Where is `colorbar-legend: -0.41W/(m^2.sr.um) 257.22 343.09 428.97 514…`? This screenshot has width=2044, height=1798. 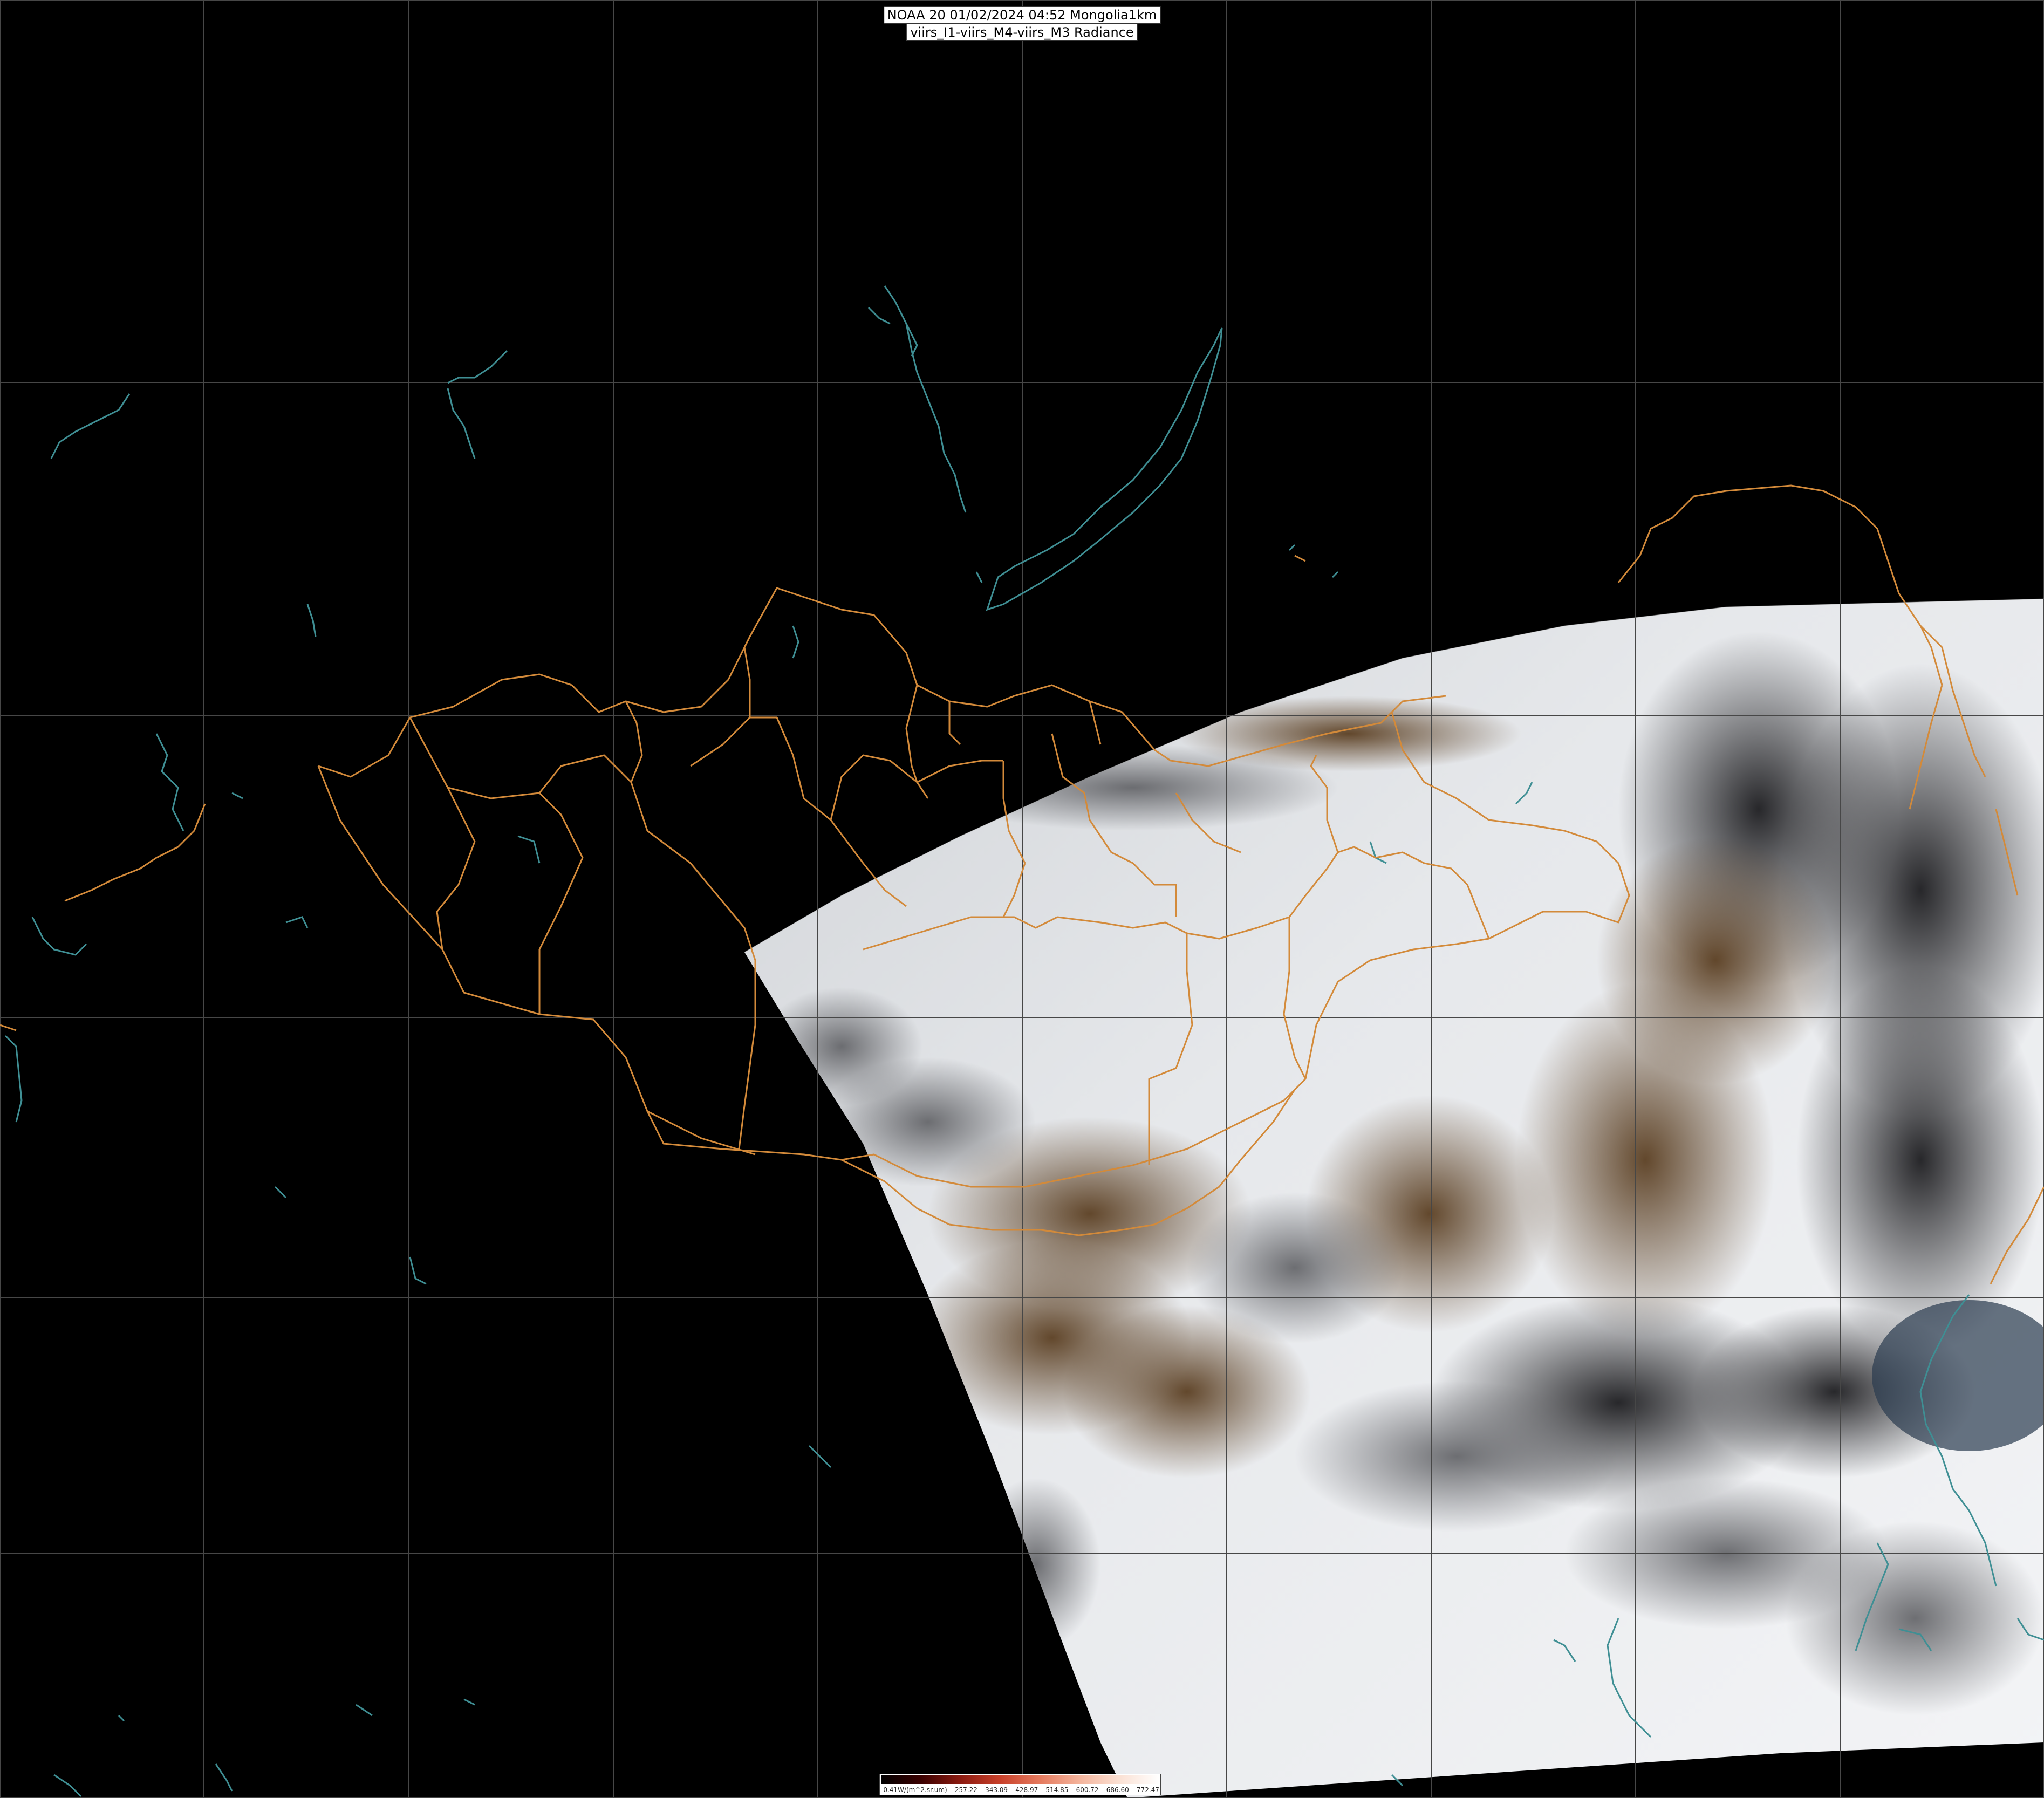
colorbar-legend: -0.41W/(m^2.sr.um) 257.22 343.09 428.97 514… is located at coordinates (1020, 1784).